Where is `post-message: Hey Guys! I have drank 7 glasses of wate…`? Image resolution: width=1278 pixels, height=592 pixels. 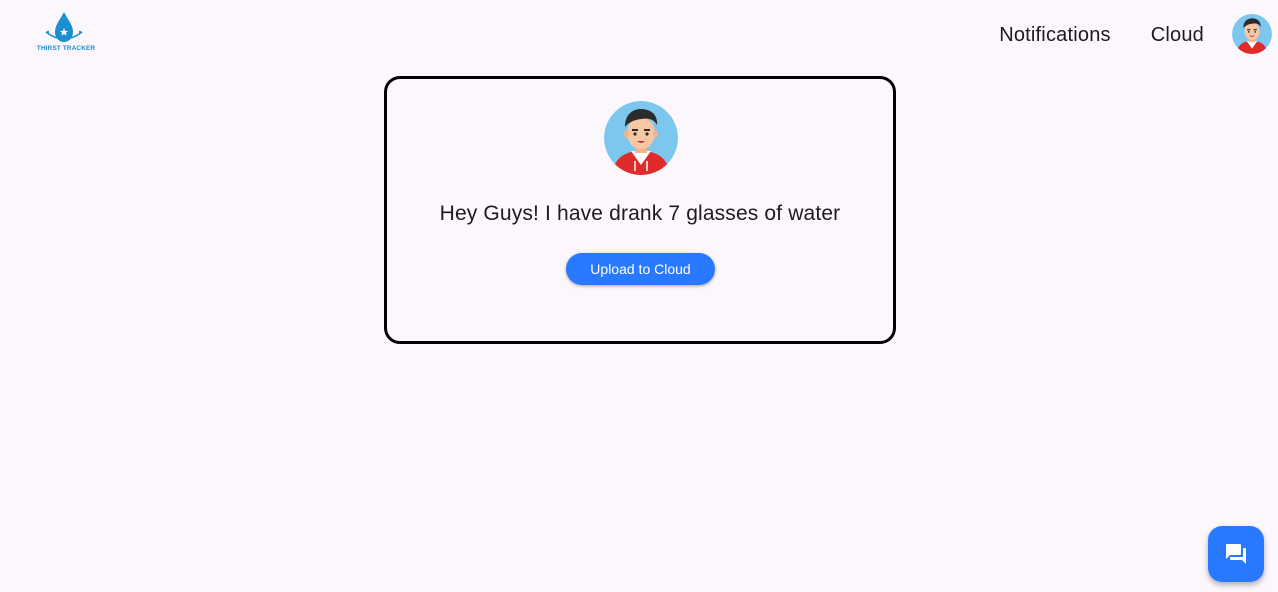 post-message: Hey Guys! I have drank 7 glasses of wate… is located at coordinates (640, 213).